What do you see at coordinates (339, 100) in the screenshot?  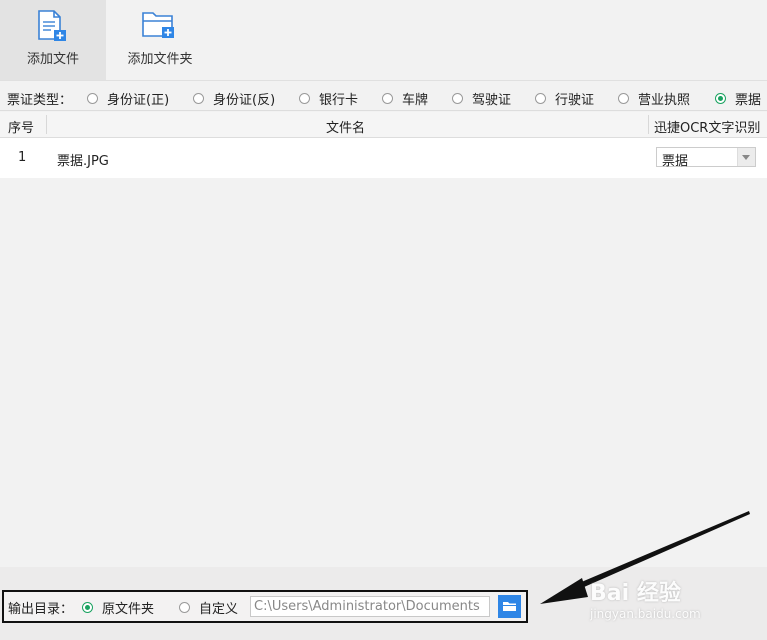 I see `radio-label: 银行卡` at bounding box center [339, 100].